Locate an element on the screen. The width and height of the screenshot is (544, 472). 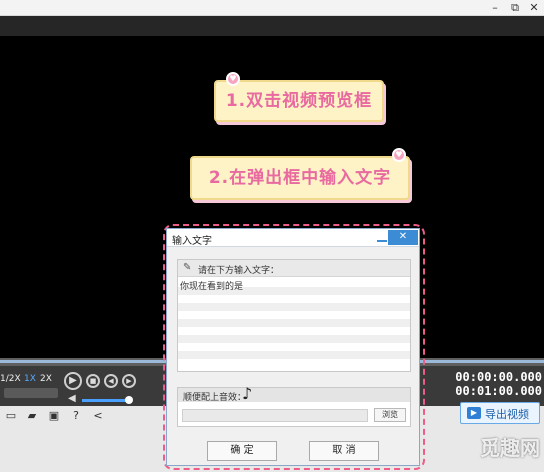
dialog-titlebar: 输入文字 ✕ is located at coordinates (293, 238).